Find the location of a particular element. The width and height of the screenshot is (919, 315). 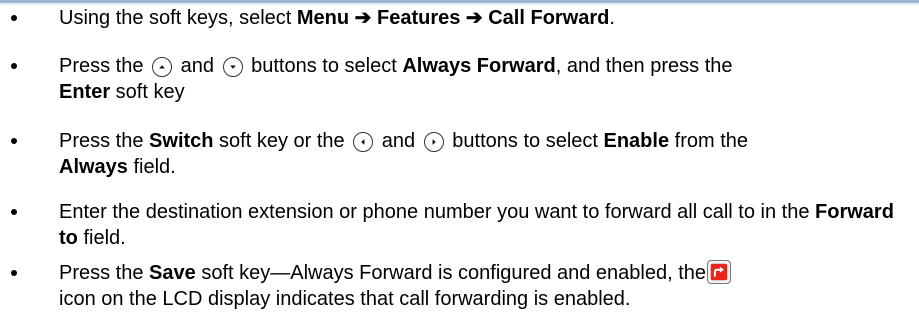

features-label: Features is located at coordinates (418, 18).